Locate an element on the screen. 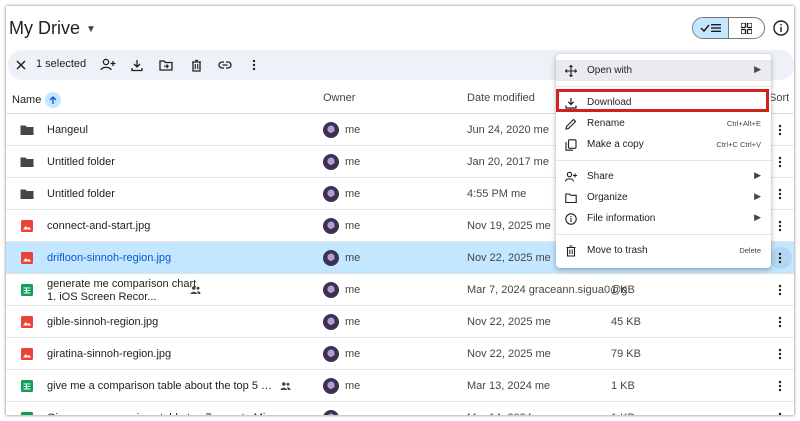 The image size is (800, 421). selected-count: 1 selected is located at coordinates (61, 64).